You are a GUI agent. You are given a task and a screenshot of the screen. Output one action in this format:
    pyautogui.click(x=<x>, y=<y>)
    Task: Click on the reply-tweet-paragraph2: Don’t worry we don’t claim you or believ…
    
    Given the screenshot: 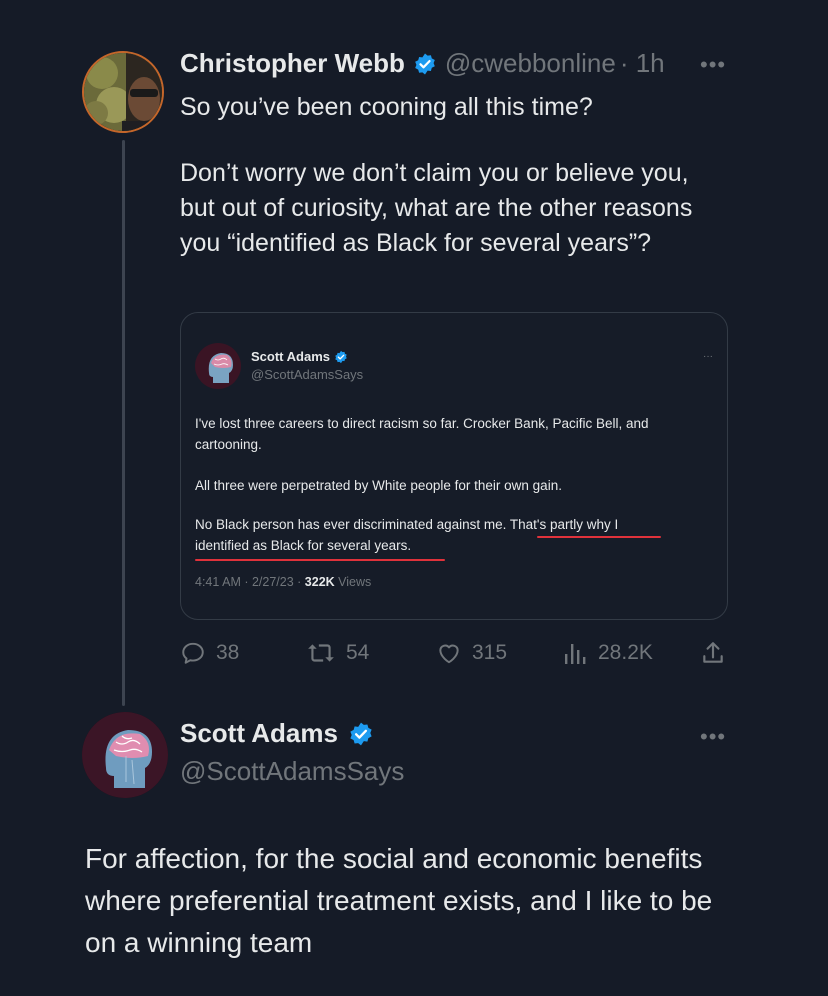 What is the action you would take?
    pyautogui.click(x=436, y=208)
    